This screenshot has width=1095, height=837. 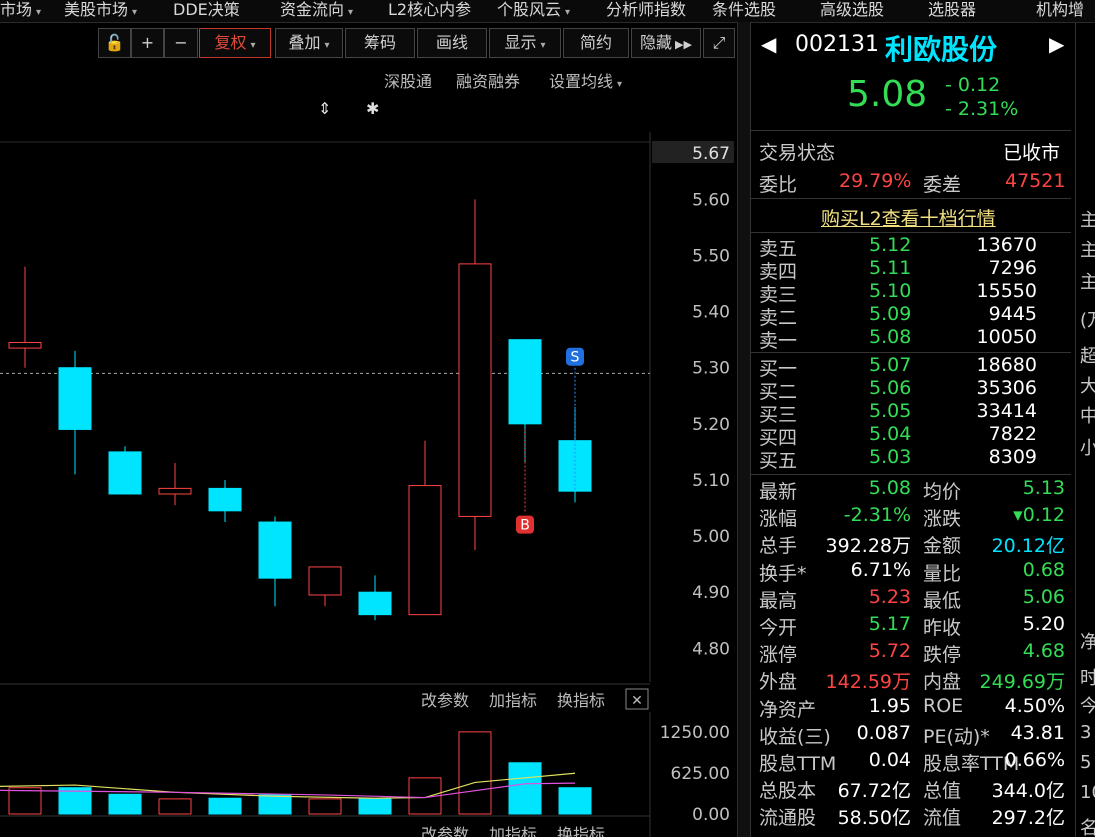 I want to click on menu-item-1: 美股市场 ▾, so click(x=100, y=11).